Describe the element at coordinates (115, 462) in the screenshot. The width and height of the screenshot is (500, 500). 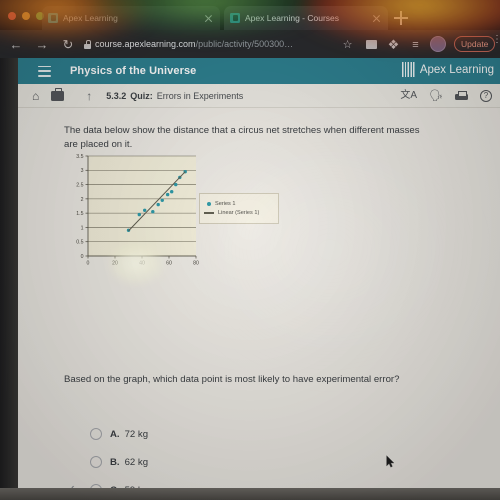
I see `answer-letter: B.` at that location.